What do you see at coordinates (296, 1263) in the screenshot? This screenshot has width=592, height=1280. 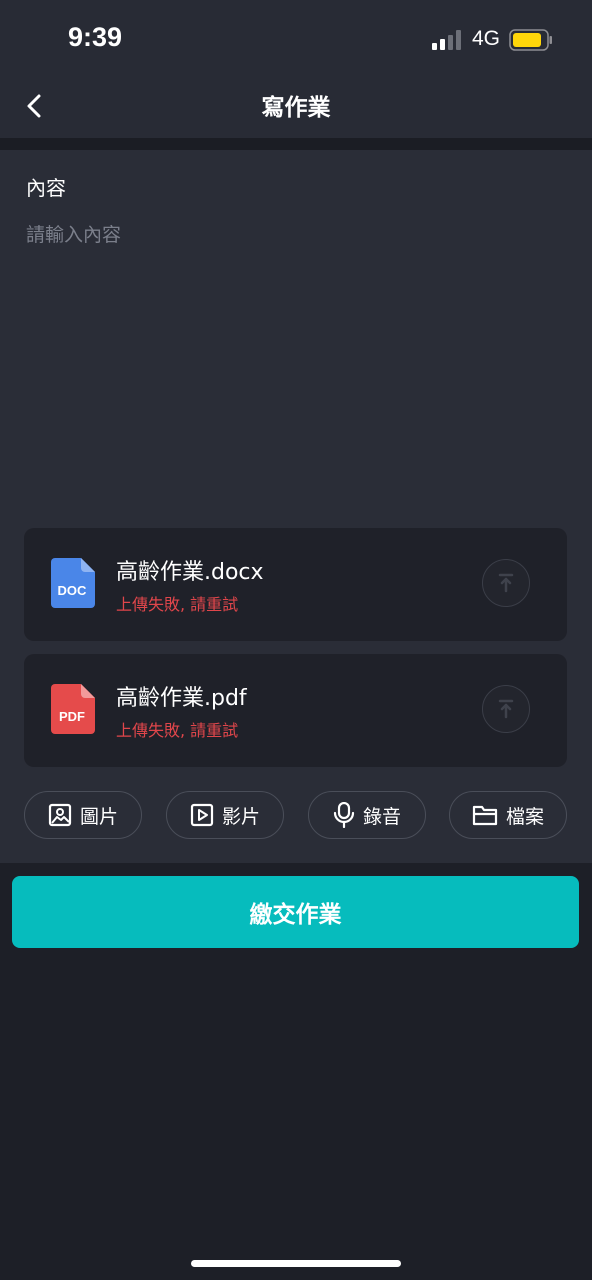 I see `home-indicator` at bounding box center [296, 1263].